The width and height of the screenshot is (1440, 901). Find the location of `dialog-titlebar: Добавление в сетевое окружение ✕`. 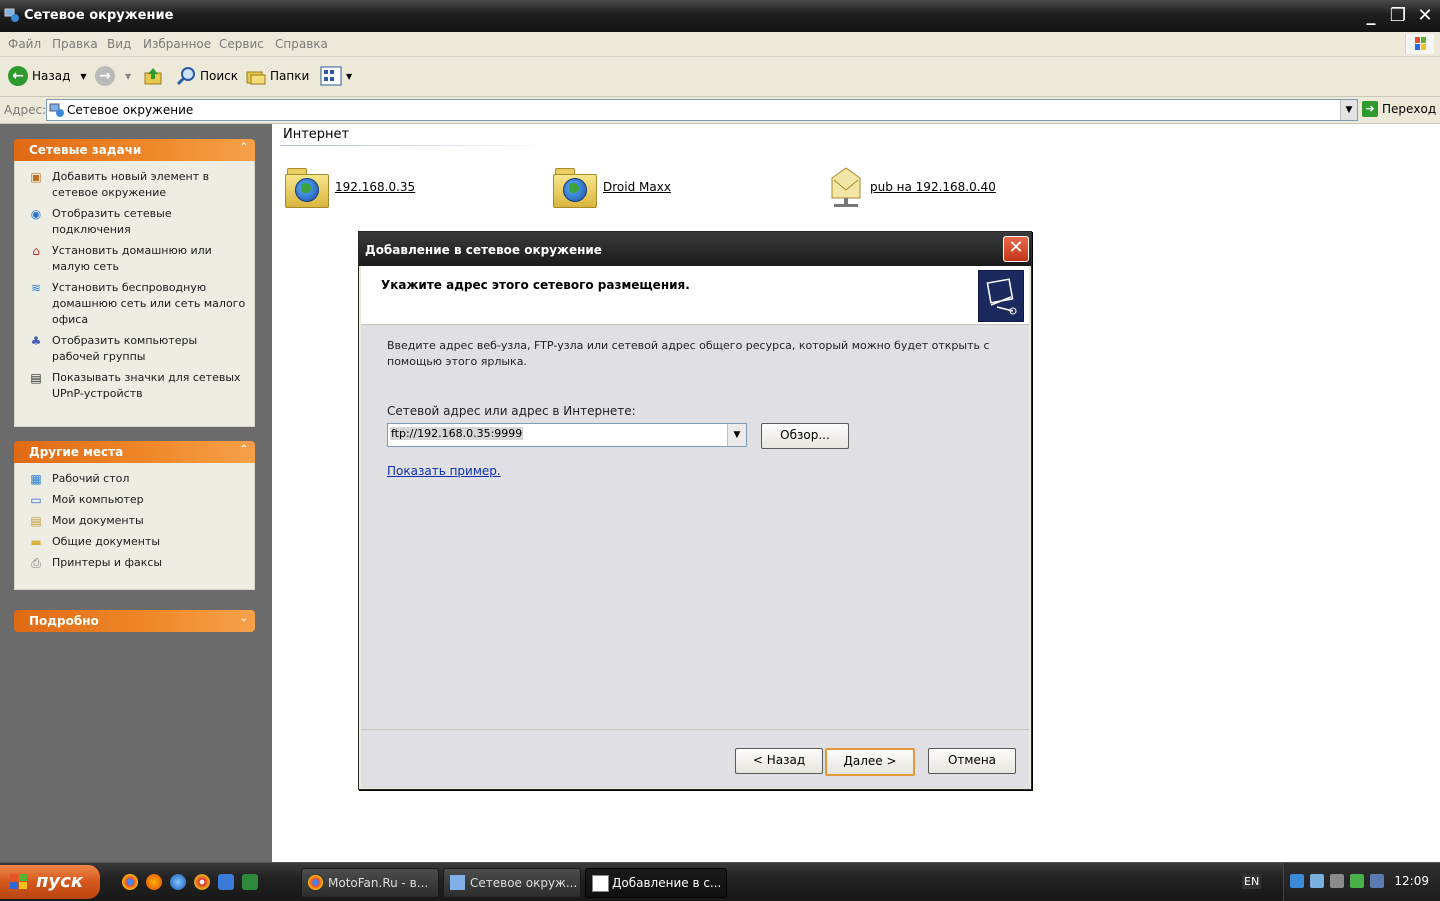

dialog-titlebar: Добавление в сетевое окружение ✕ is located at coordinates (695, 249).